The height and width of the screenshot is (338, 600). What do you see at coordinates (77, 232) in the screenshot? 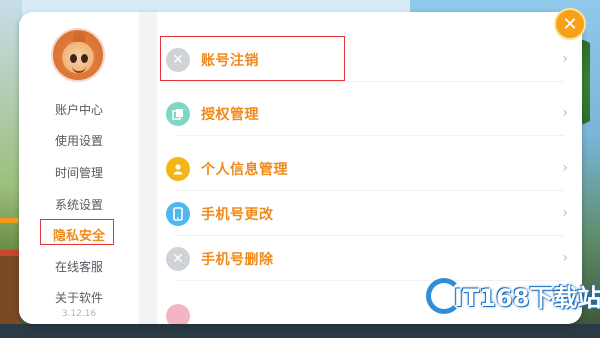
I see `active-item-highlight-box` at bounding box center [77, 232].